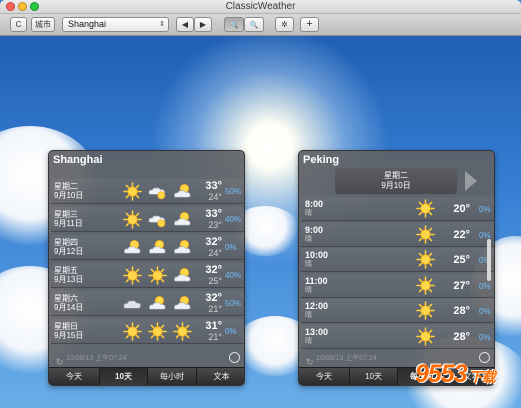 This screenshot has width=521, height=408. Describe the element at coordinates (284, 24) in the screenshot. I see `settings-button: ✲` at that location.